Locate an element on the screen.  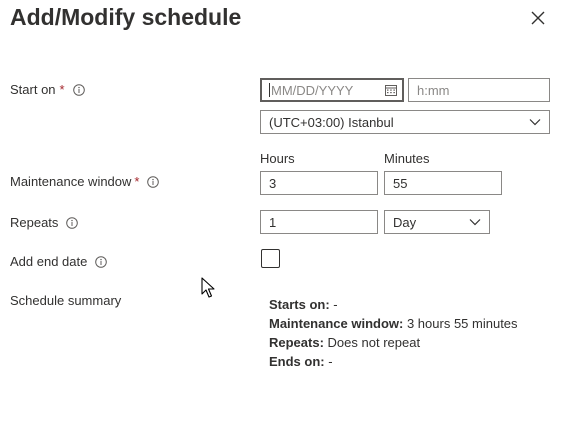
summary-maintenance-window: Maintenance window: 3 hours 55 minutes is located at coordinates (393, 323).